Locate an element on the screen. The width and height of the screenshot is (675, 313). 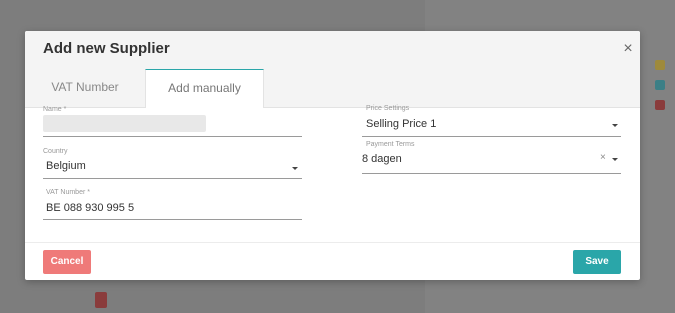
payment-terms-value: 8 dagen is located at coordinates (382, 159).